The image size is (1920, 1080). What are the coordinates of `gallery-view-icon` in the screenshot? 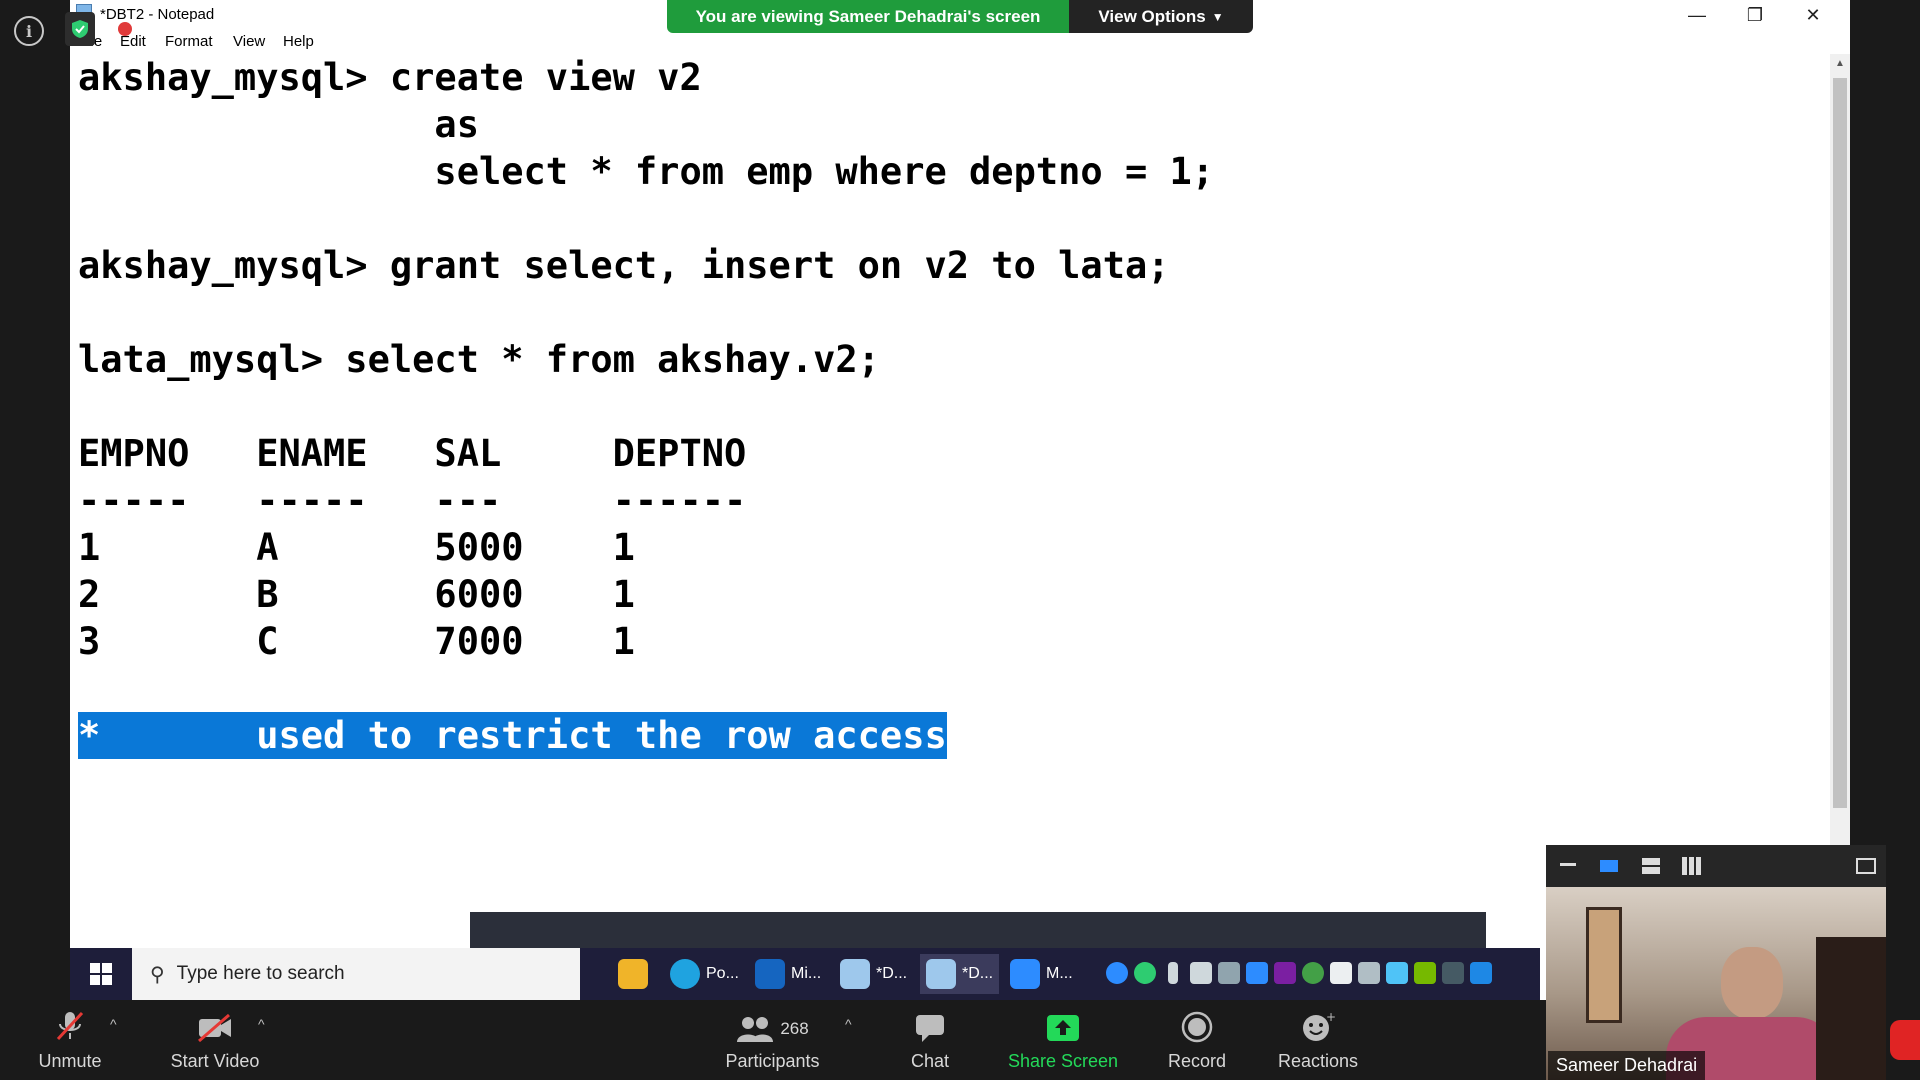 It's located at (1692, 866).